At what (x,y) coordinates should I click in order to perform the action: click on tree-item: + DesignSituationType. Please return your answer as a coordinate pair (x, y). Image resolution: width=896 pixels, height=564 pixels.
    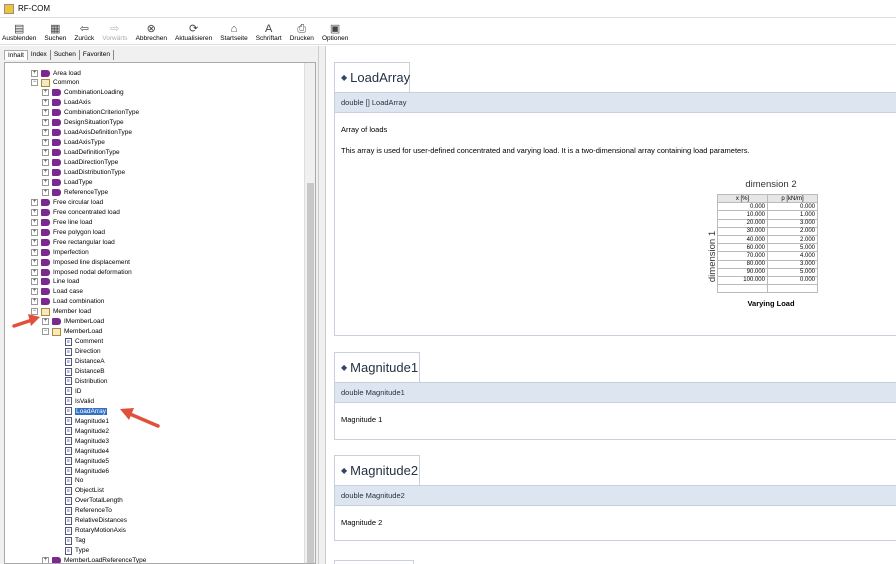
    Looking at the image, I should click on (83, 123).